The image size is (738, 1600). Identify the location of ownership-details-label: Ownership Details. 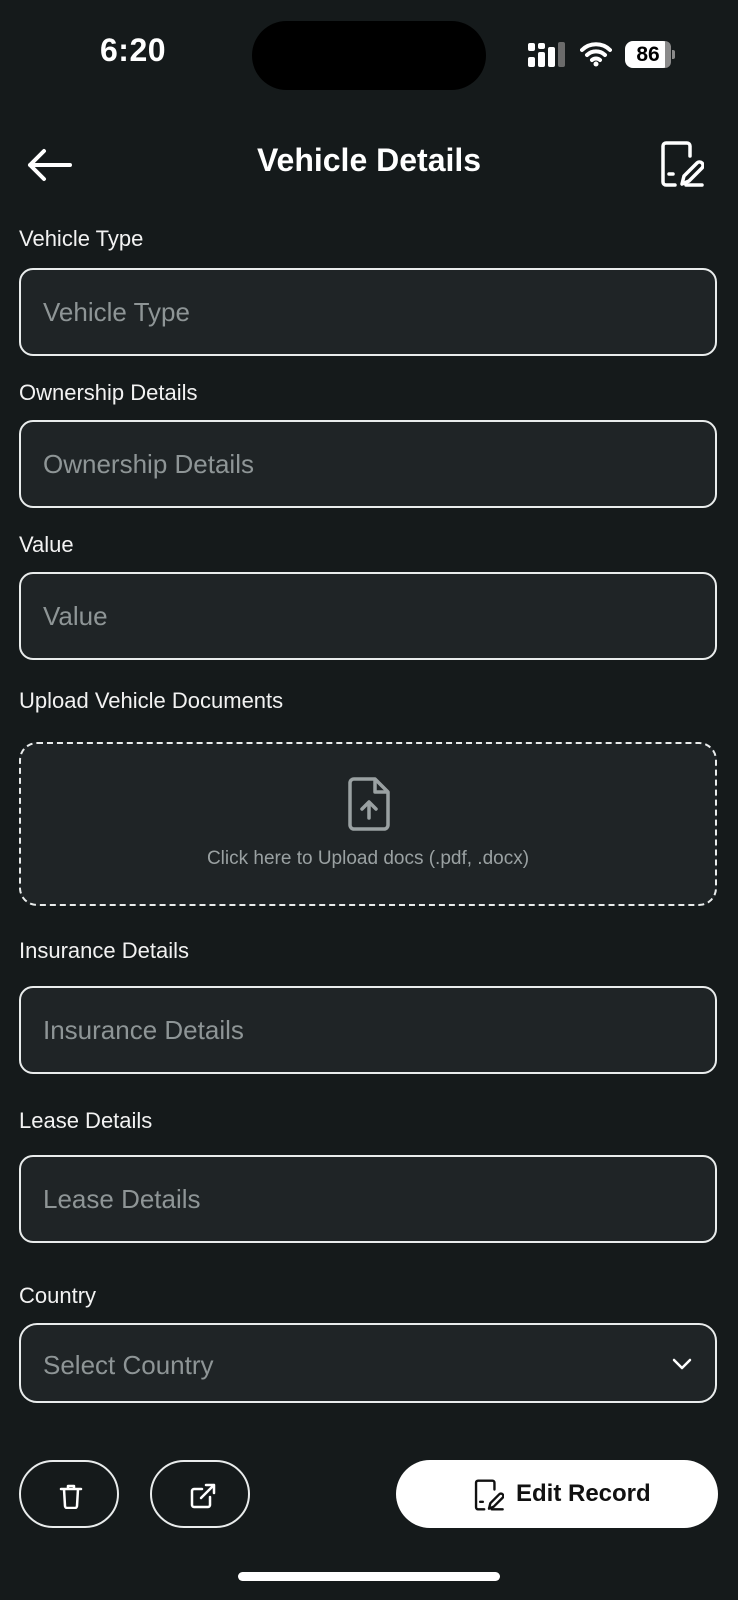
(108, 392).